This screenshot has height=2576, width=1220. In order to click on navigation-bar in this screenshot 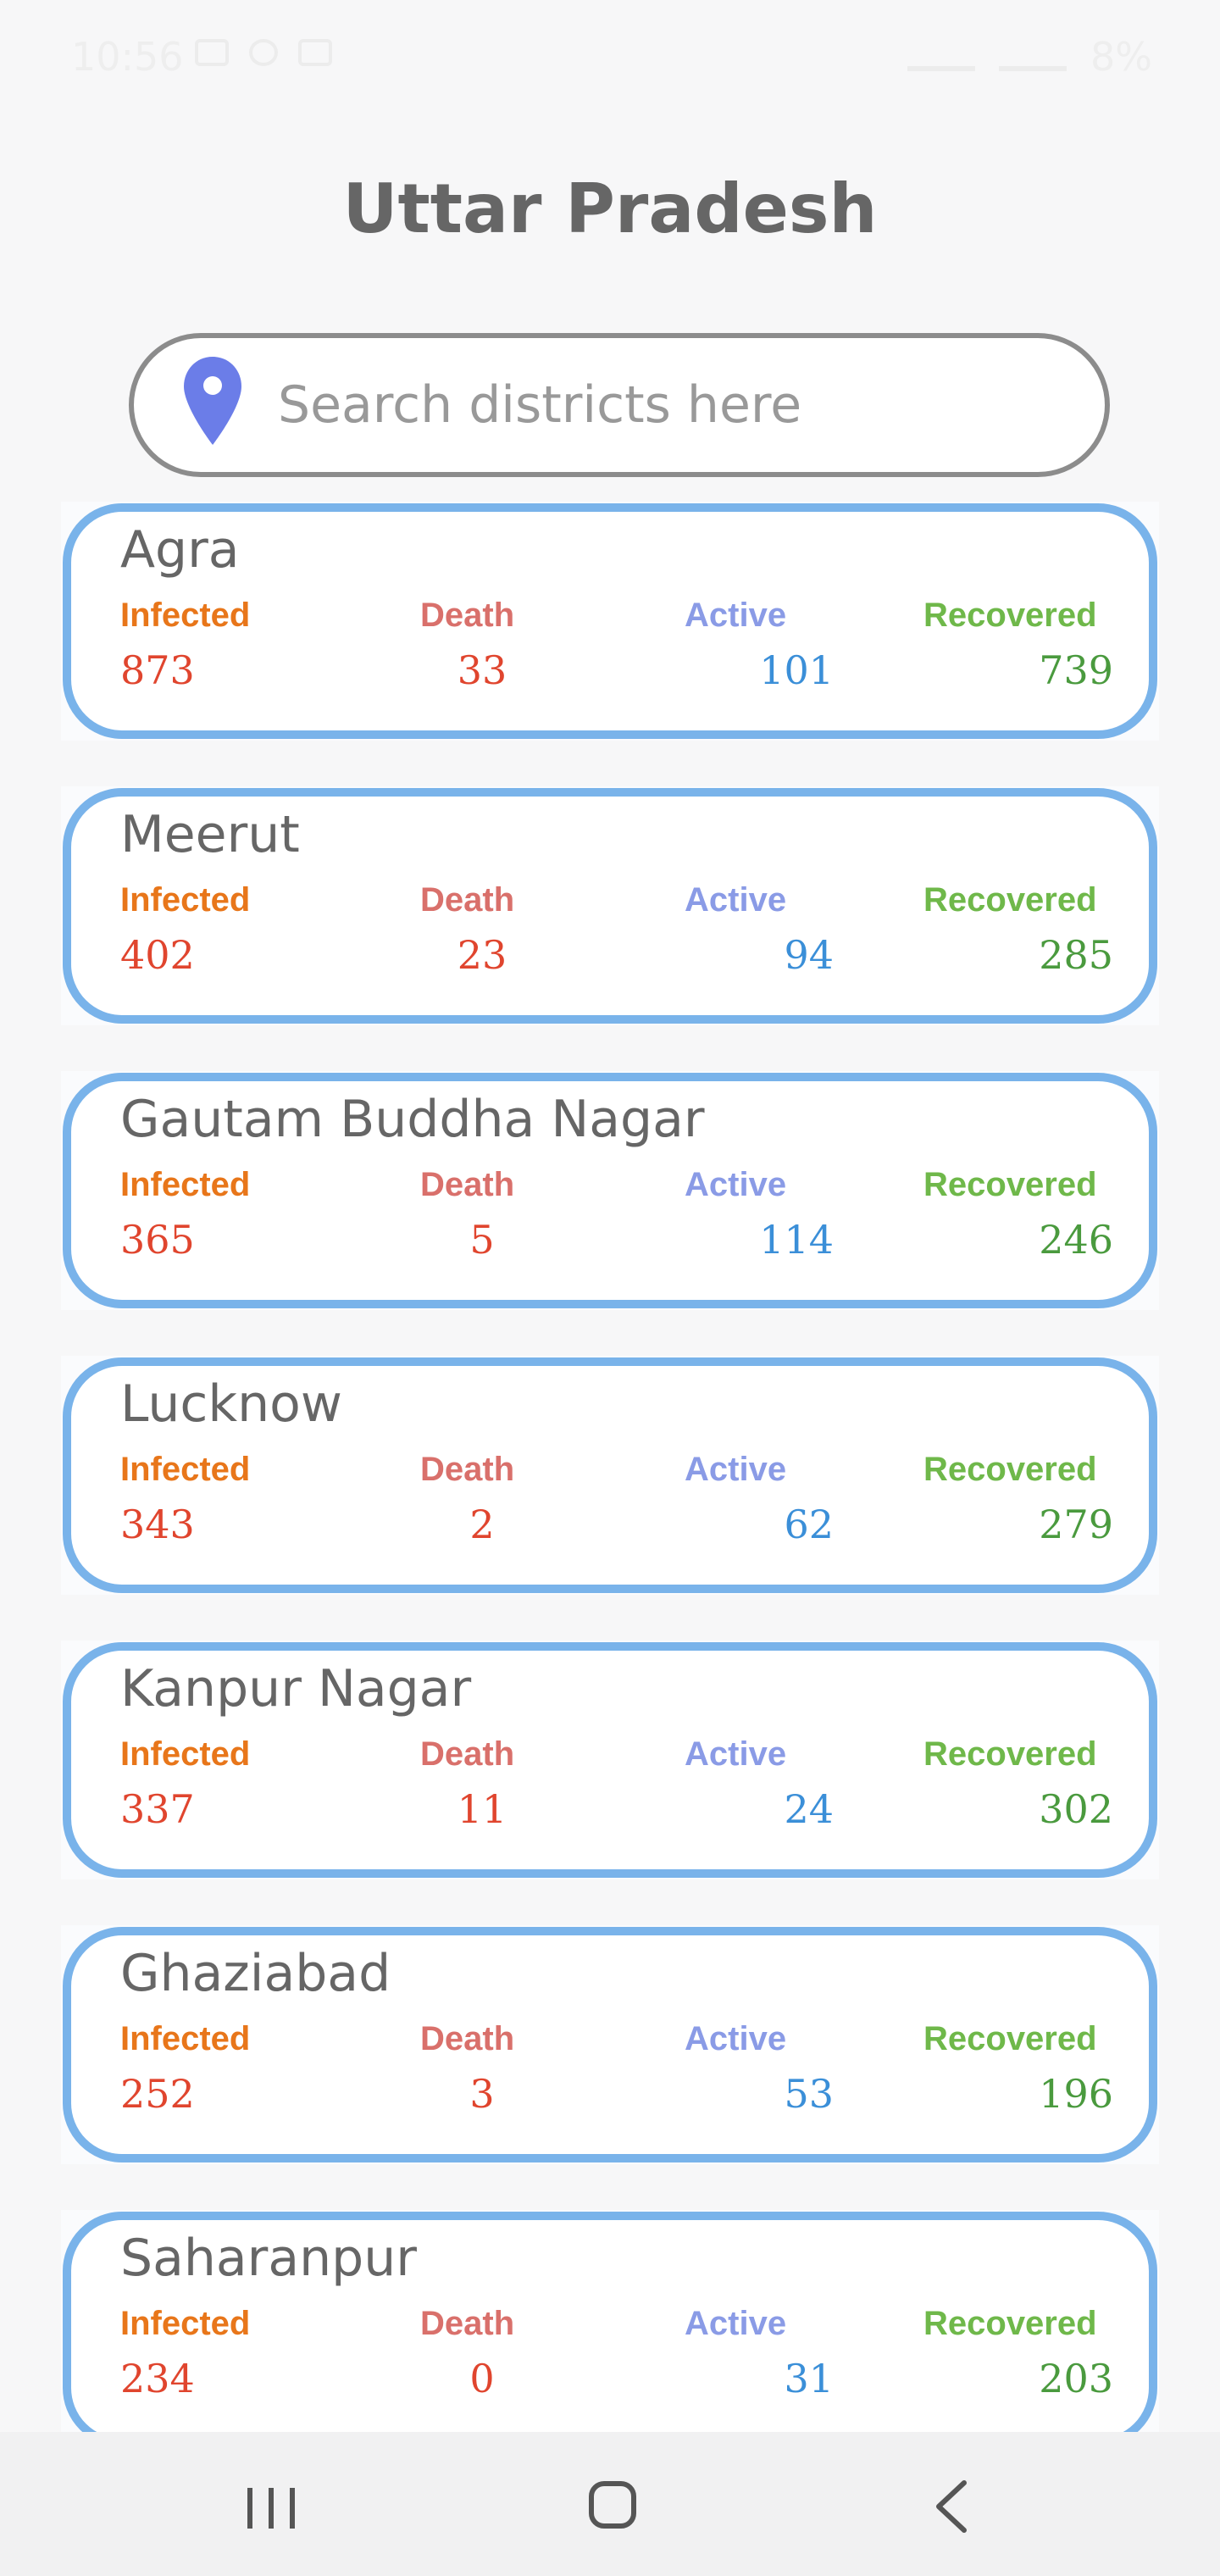, I will do `click(610, 2504)`.